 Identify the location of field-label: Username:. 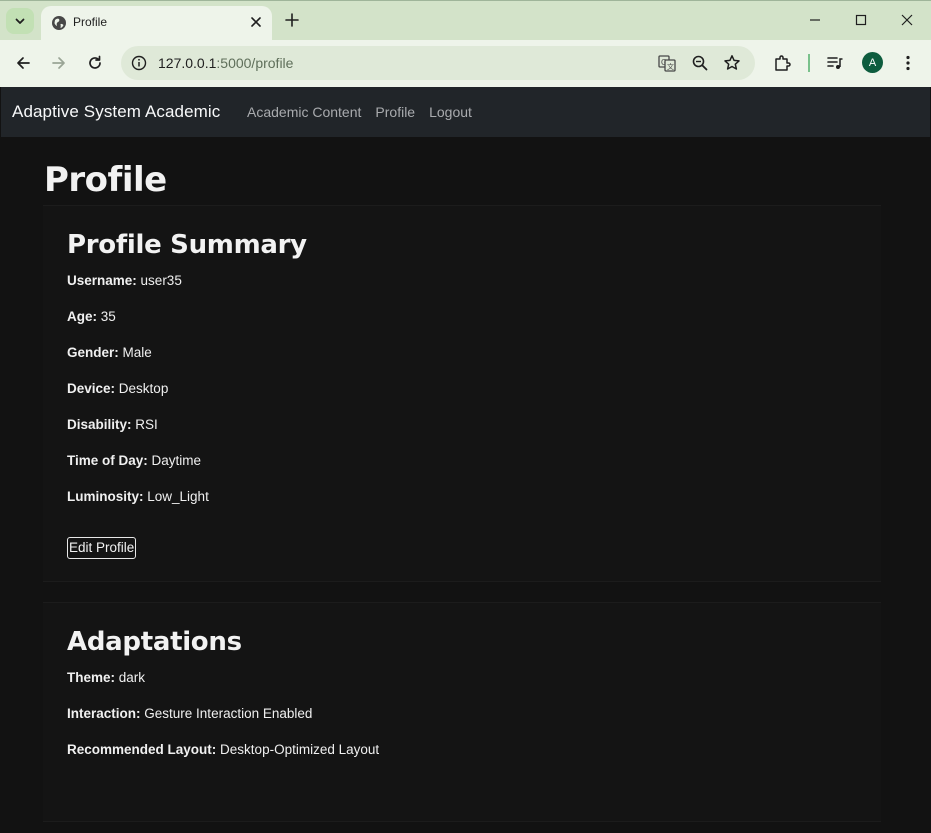
(102, 280).